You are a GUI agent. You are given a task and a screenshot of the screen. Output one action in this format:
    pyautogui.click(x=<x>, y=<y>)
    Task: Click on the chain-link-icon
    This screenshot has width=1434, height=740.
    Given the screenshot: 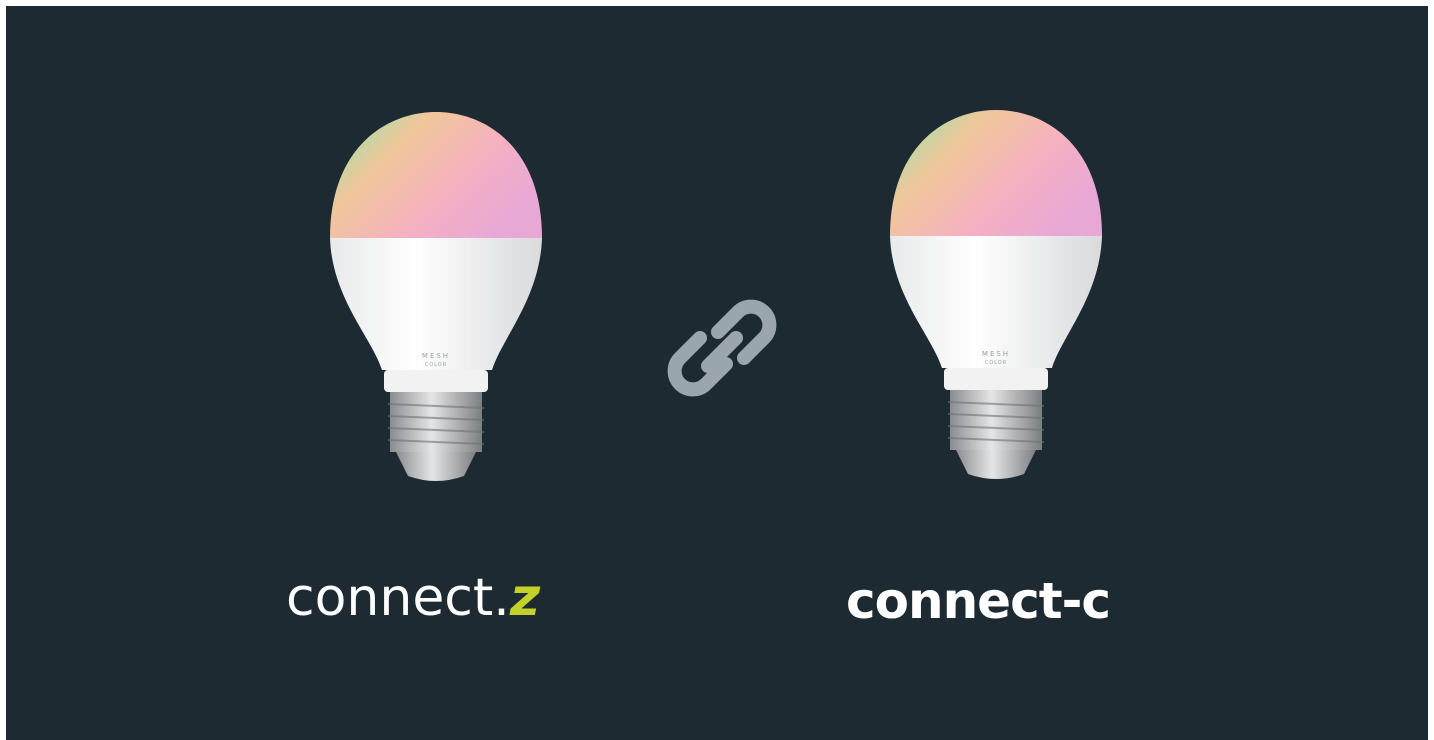 What is the action you would take?
    pyautogui.click(x=722, y=348)
    